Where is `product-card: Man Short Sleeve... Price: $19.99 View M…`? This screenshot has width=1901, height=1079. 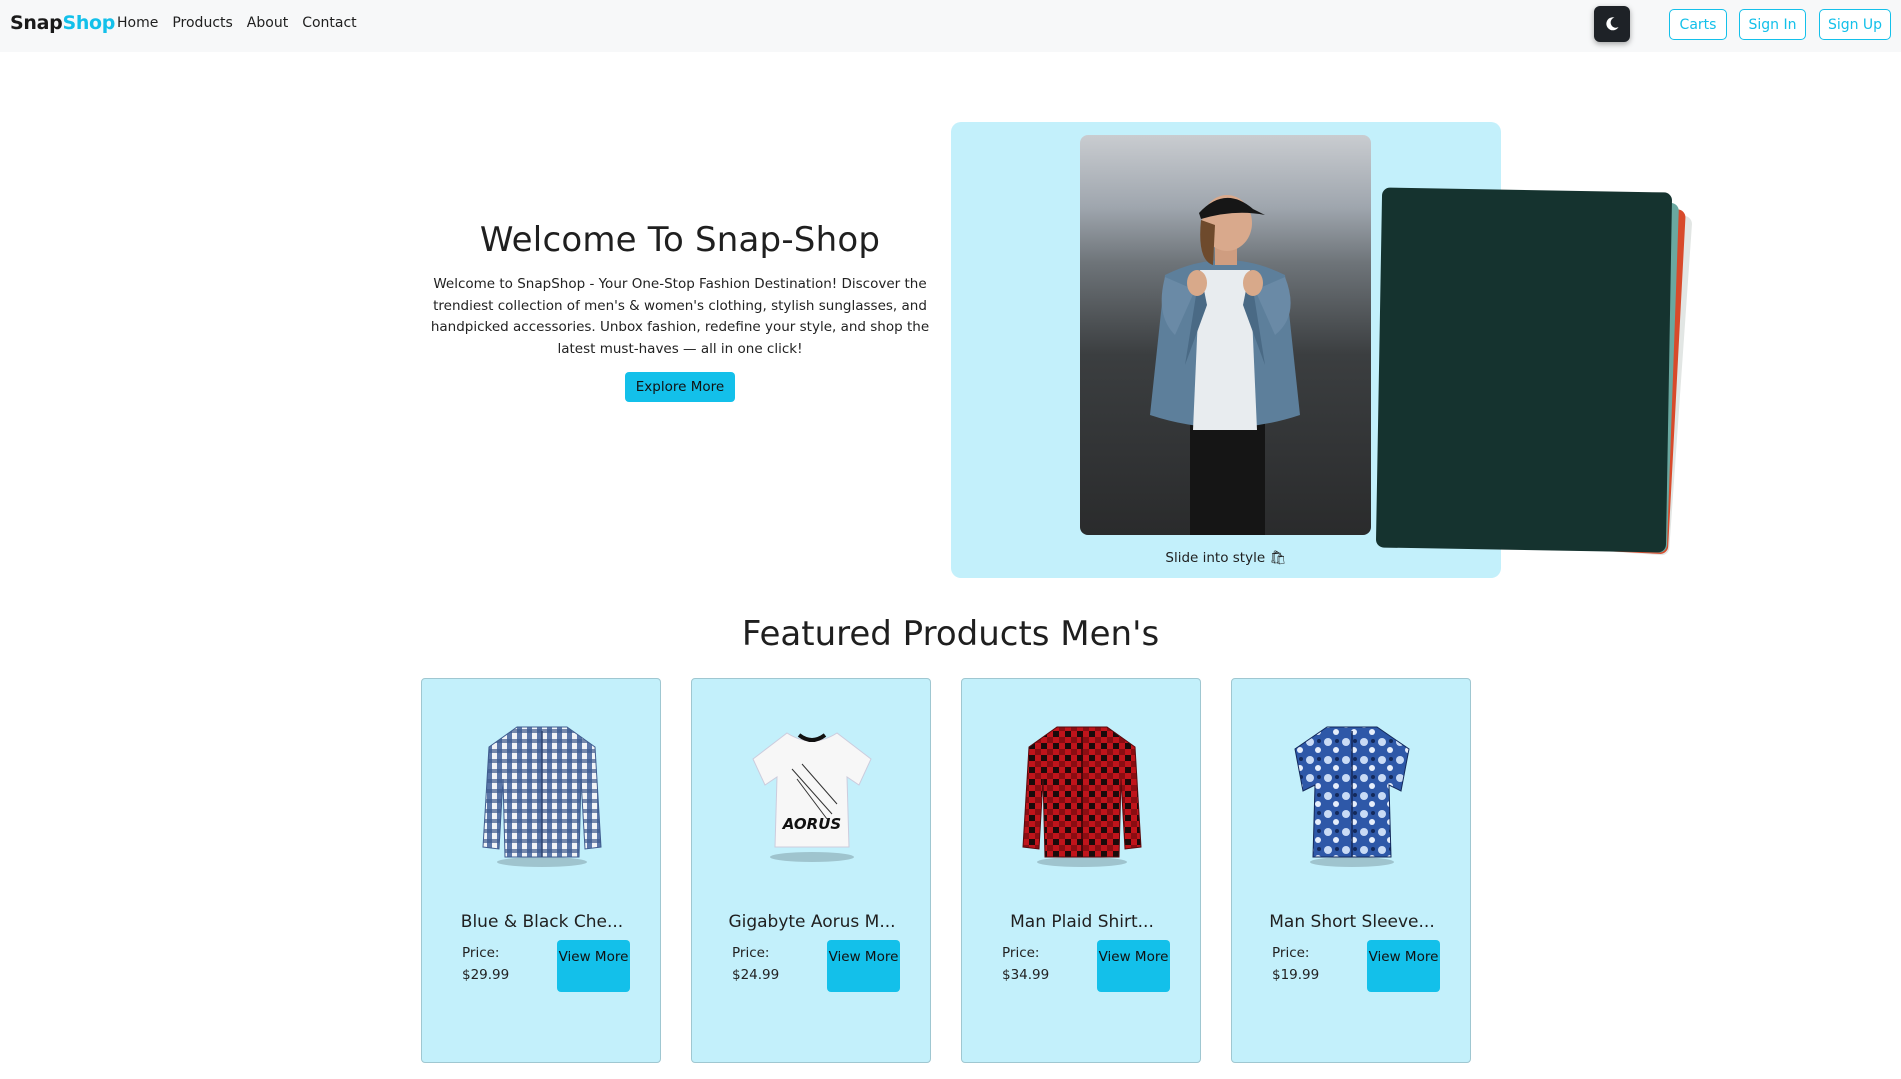
product-card: Man Short Sleeve... Price: $19.99 View M… is located at coordinates (1351, 870).